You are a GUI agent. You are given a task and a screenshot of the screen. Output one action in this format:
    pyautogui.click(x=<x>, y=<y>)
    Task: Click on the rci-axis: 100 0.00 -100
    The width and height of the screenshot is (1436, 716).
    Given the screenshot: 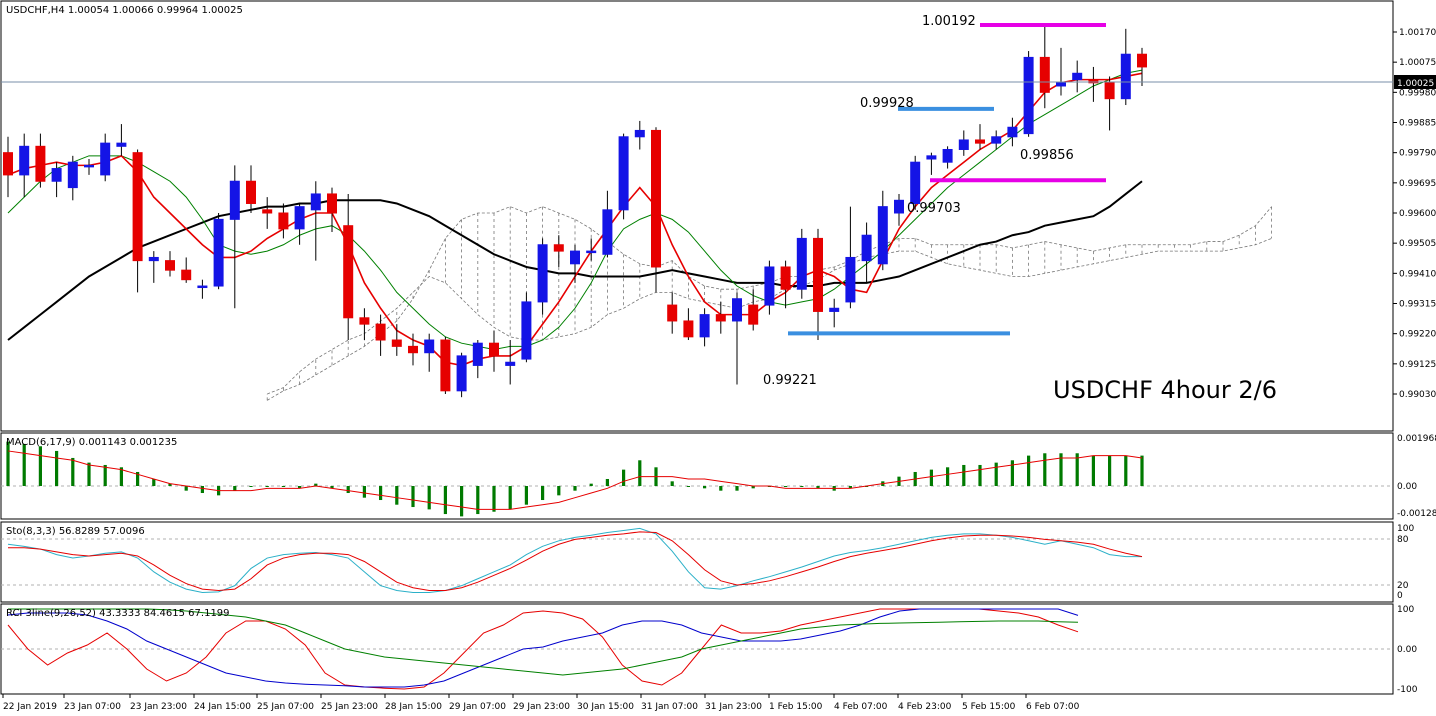 What is the action you would take?
    pyautogui.click(x=1407, y=650)
    